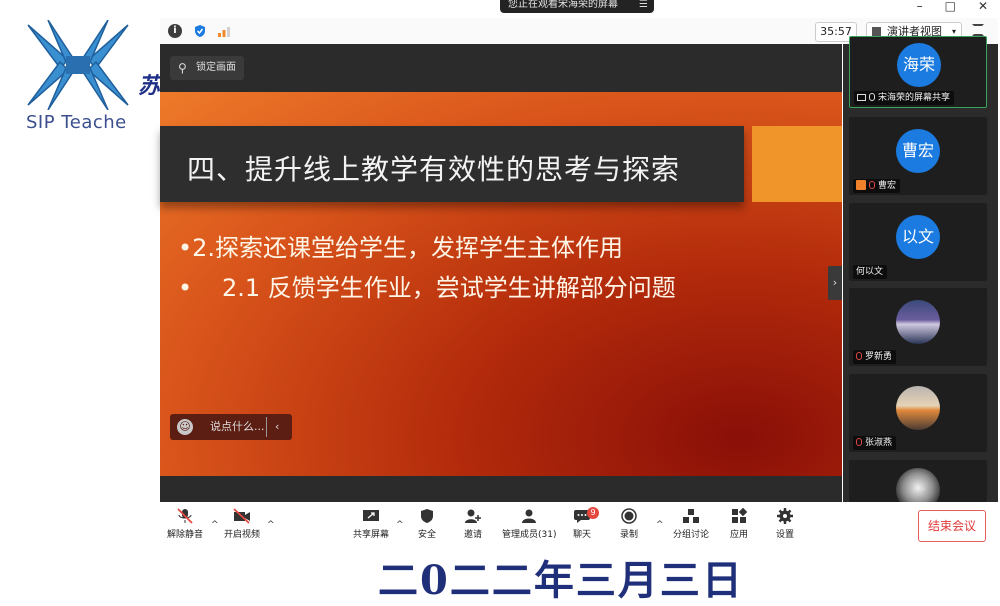 The width and height of the screenshot is (1000, 606). What do you see at coordinates (175, 31) in the screenshot?
I see `info-icon: i` at bounding box center [175, 31].